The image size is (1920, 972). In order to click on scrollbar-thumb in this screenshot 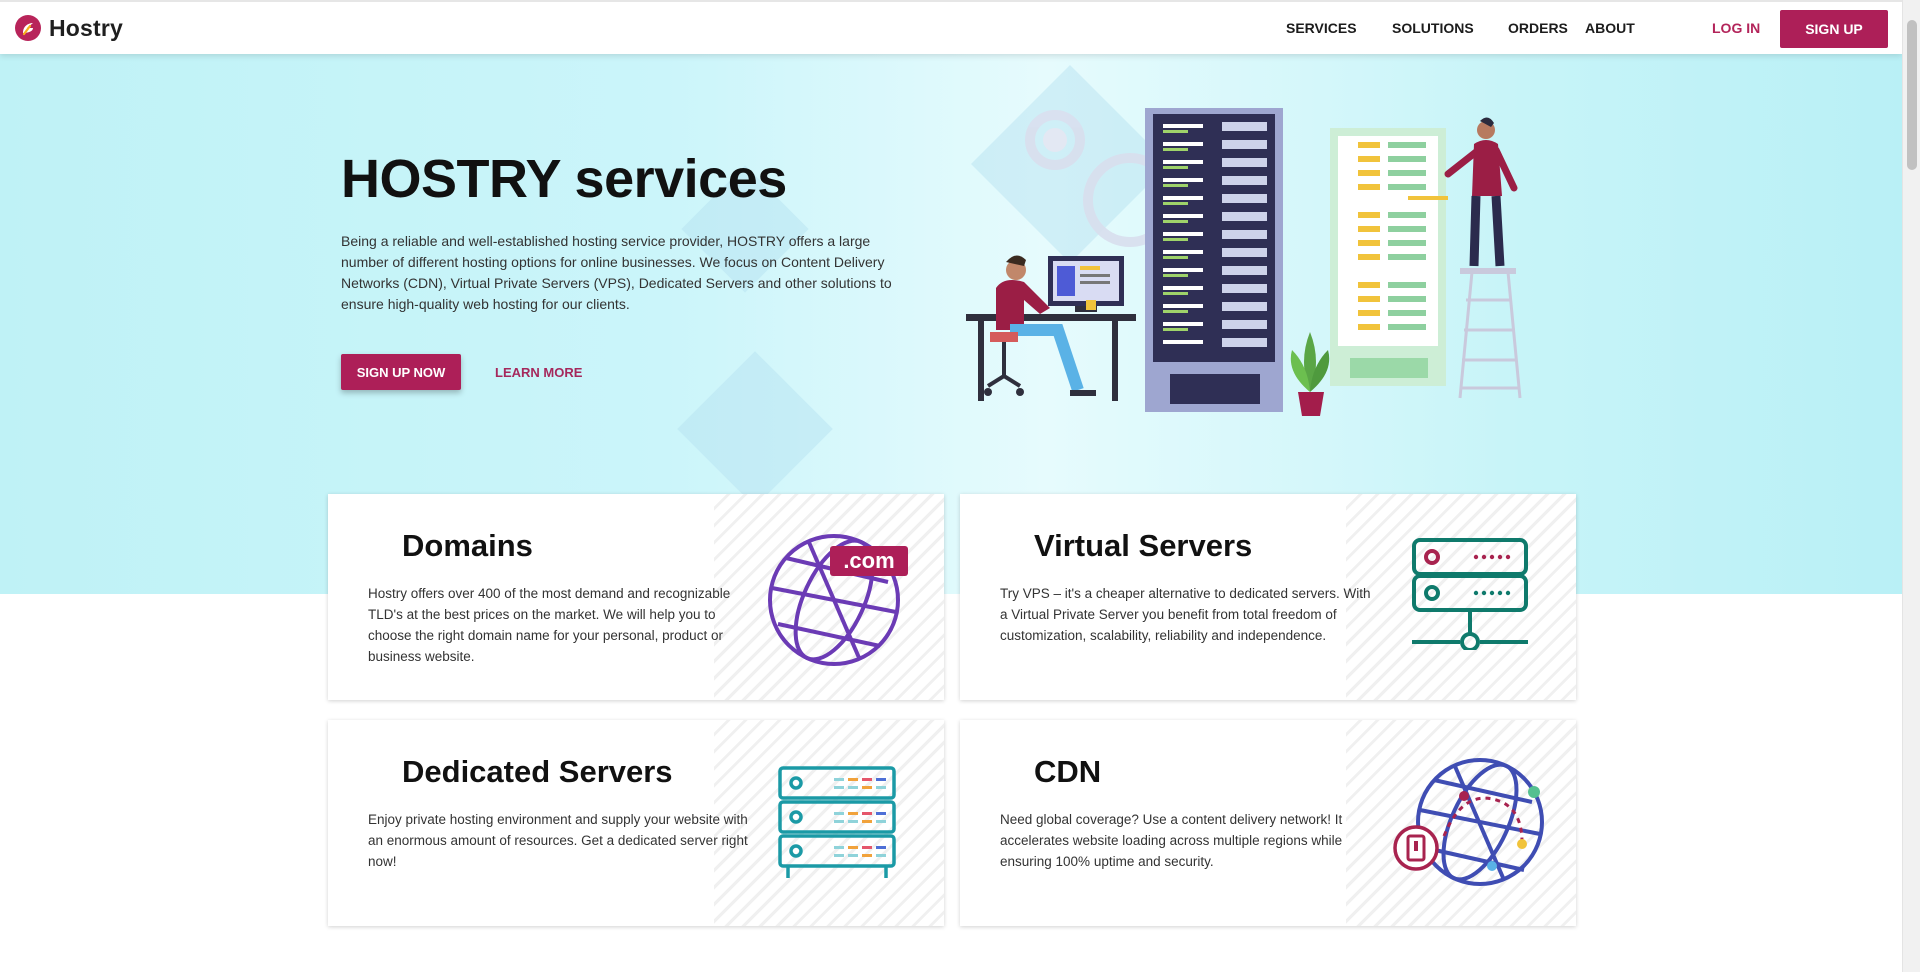, I will do `click(1912, 95)`.